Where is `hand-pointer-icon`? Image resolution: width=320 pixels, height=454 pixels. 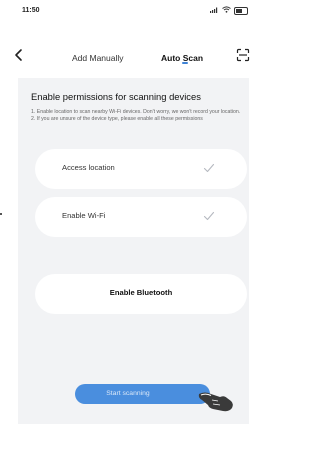 hand-pointer-icon is located at coordinates (217, 399).